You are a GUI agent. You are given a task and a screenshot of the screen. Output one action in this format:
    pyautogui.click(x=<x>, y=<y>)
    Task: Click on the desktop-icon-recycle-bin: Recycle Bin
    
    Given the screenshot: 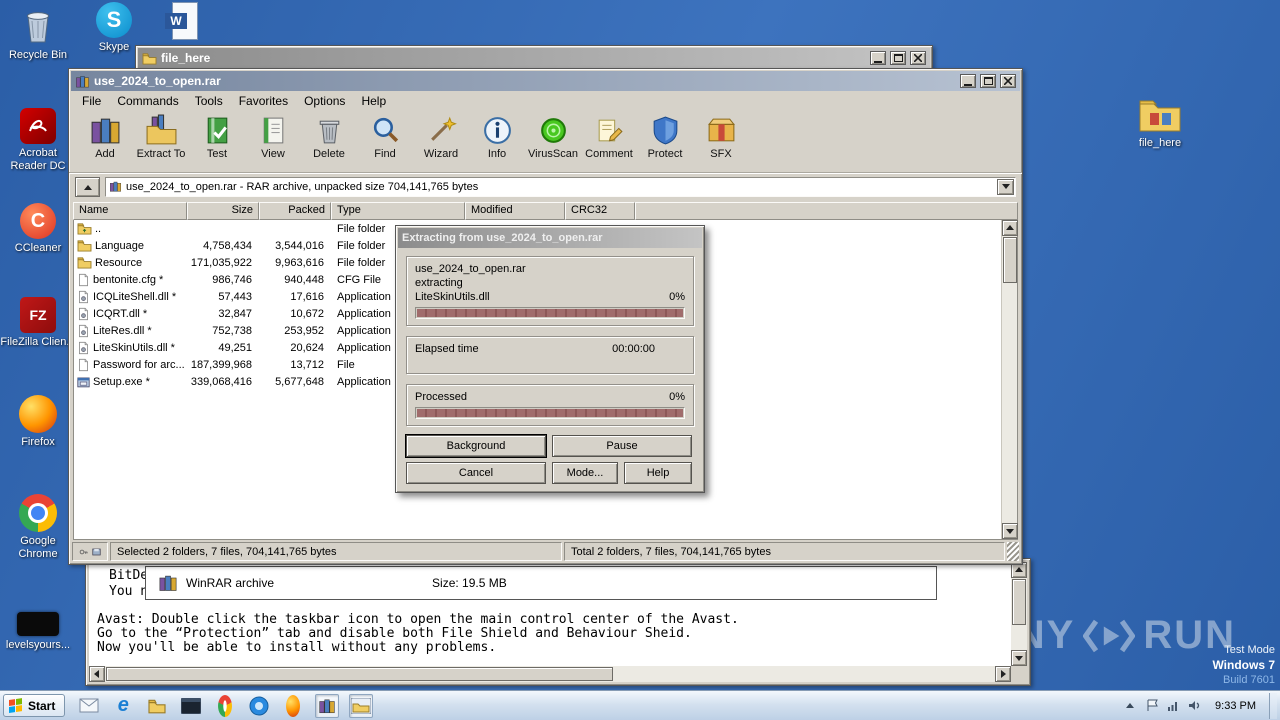 What is the action you would take?
    pyautogui.click(x=38, y=33)
    